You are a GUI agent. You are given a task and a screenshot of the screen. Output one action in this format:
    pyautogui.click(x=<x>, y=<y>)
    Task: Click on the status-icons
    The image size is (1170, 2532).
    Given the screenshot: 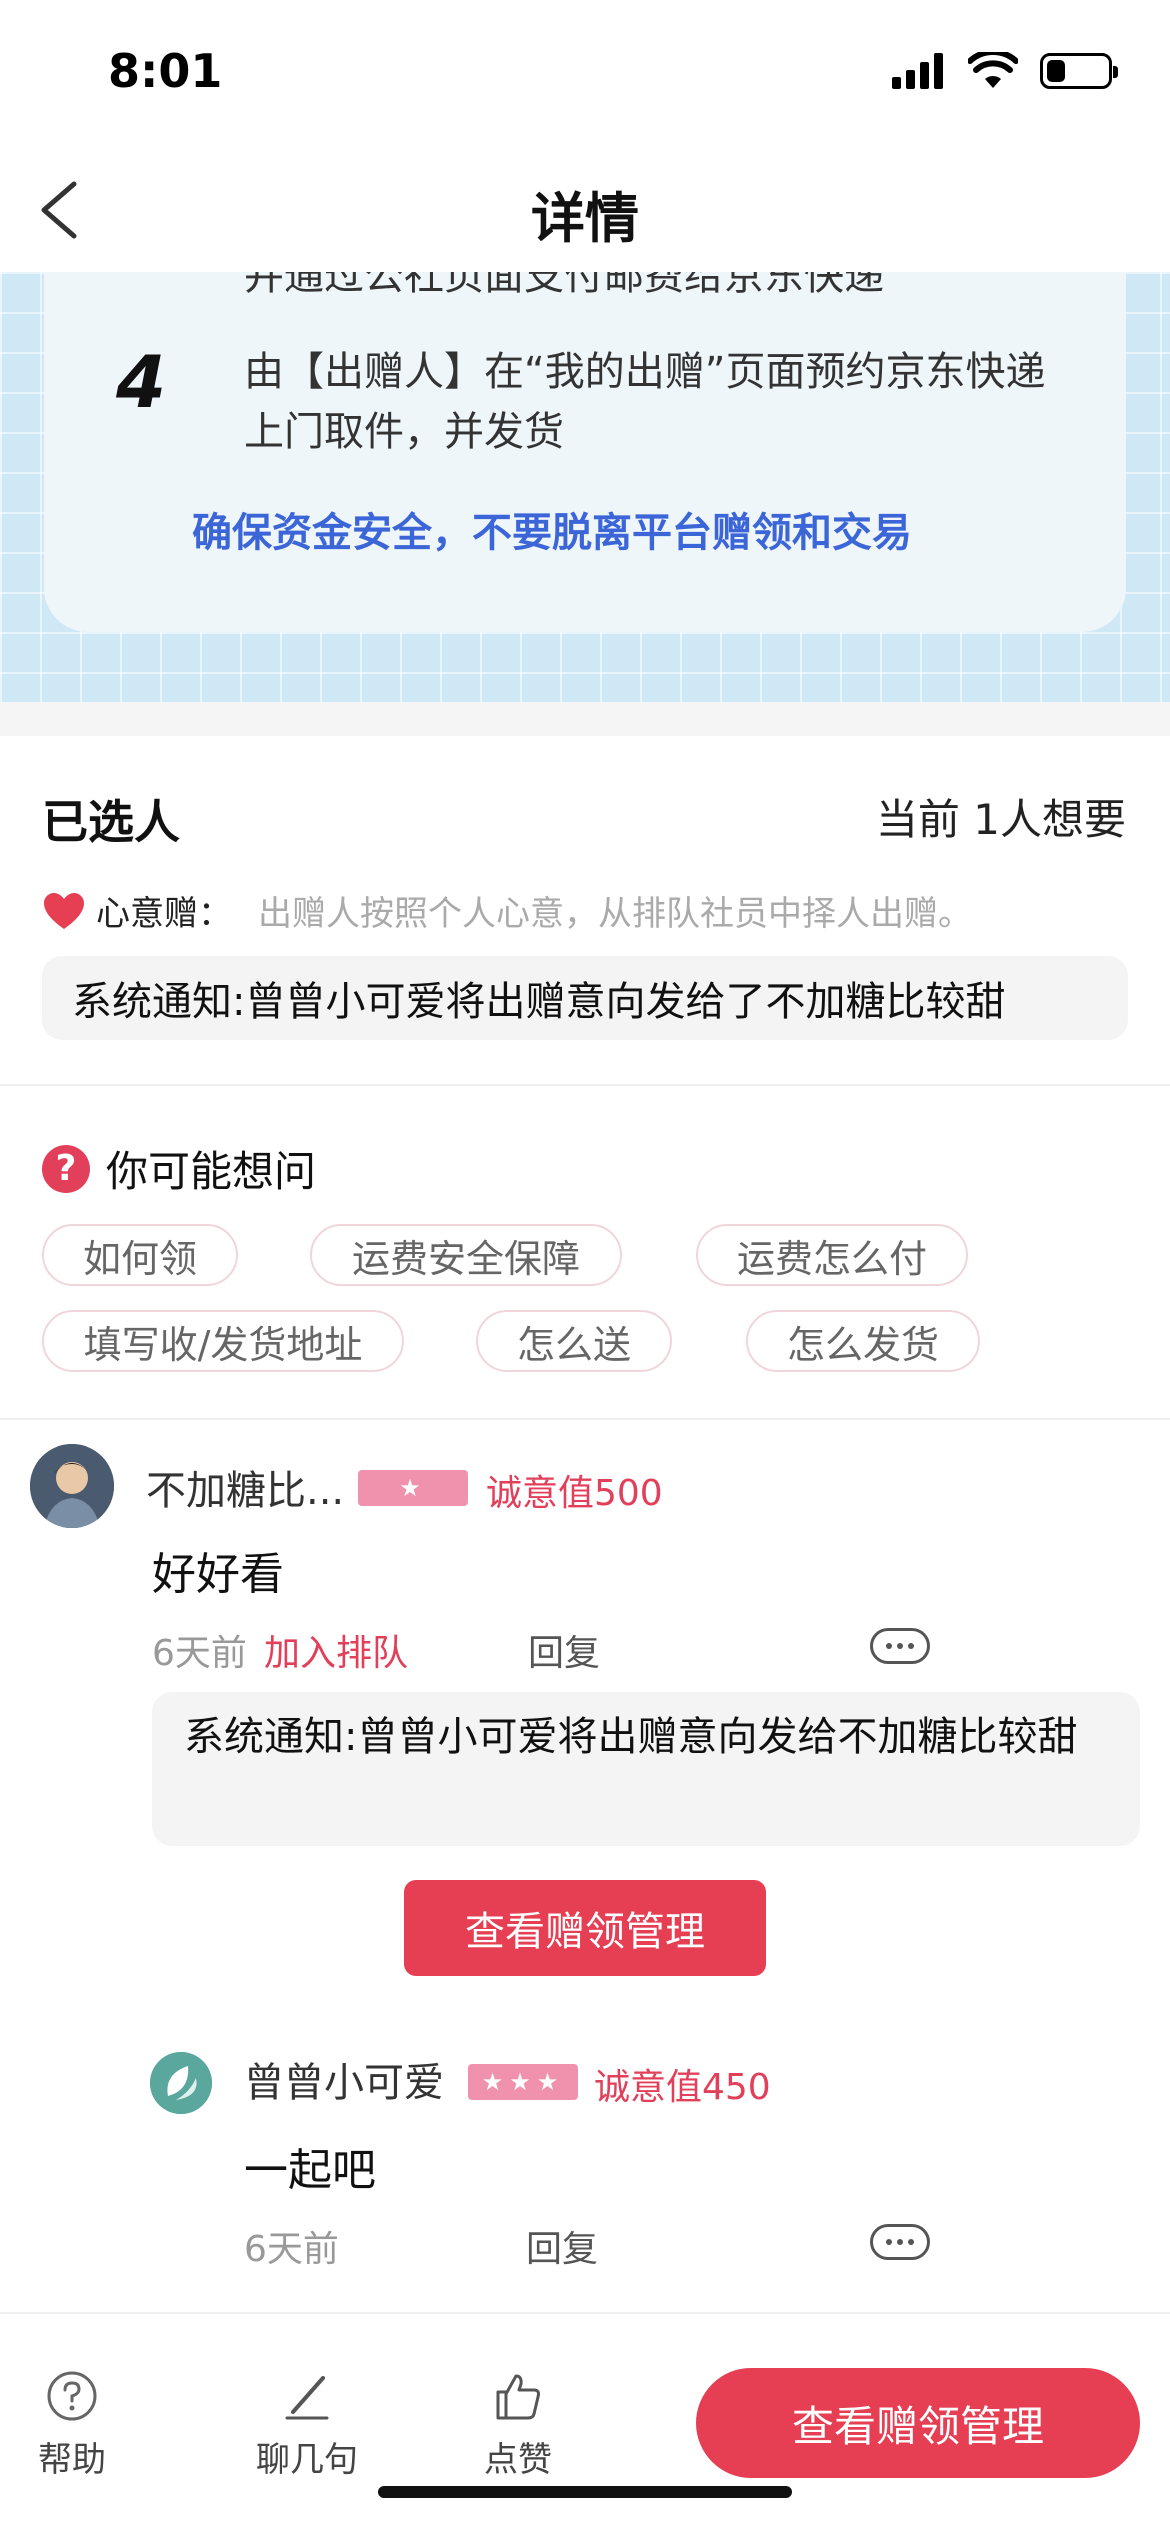 What is the action you would take?
    pyautogui.click(x=1005, y=71)
    